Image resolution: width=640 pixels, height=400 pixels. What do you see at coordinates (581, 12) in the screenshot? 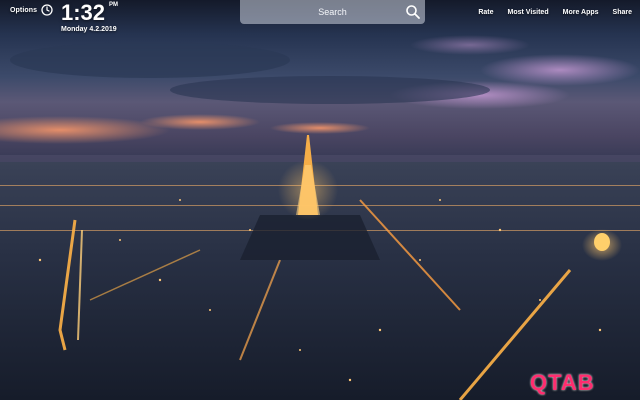
I see `nav-more-apps-link: More Apps` at bounding box center [581, 12].